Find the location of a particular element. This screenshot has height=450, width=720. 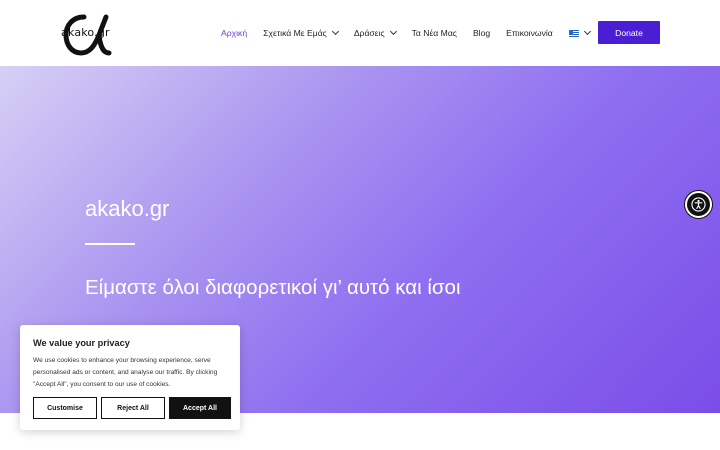

nav-item-news: Τα Νέα Μας is located at coordinates (434, 33).